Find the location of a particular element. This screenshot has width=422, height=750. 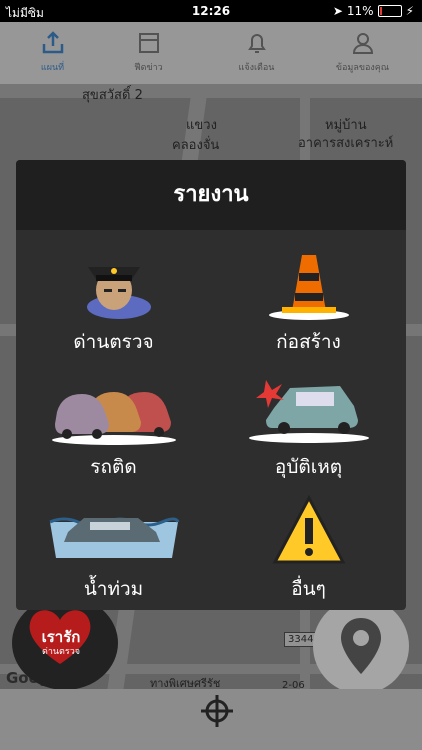

modal-title: รายงาน is located at coordinates (211, 195).